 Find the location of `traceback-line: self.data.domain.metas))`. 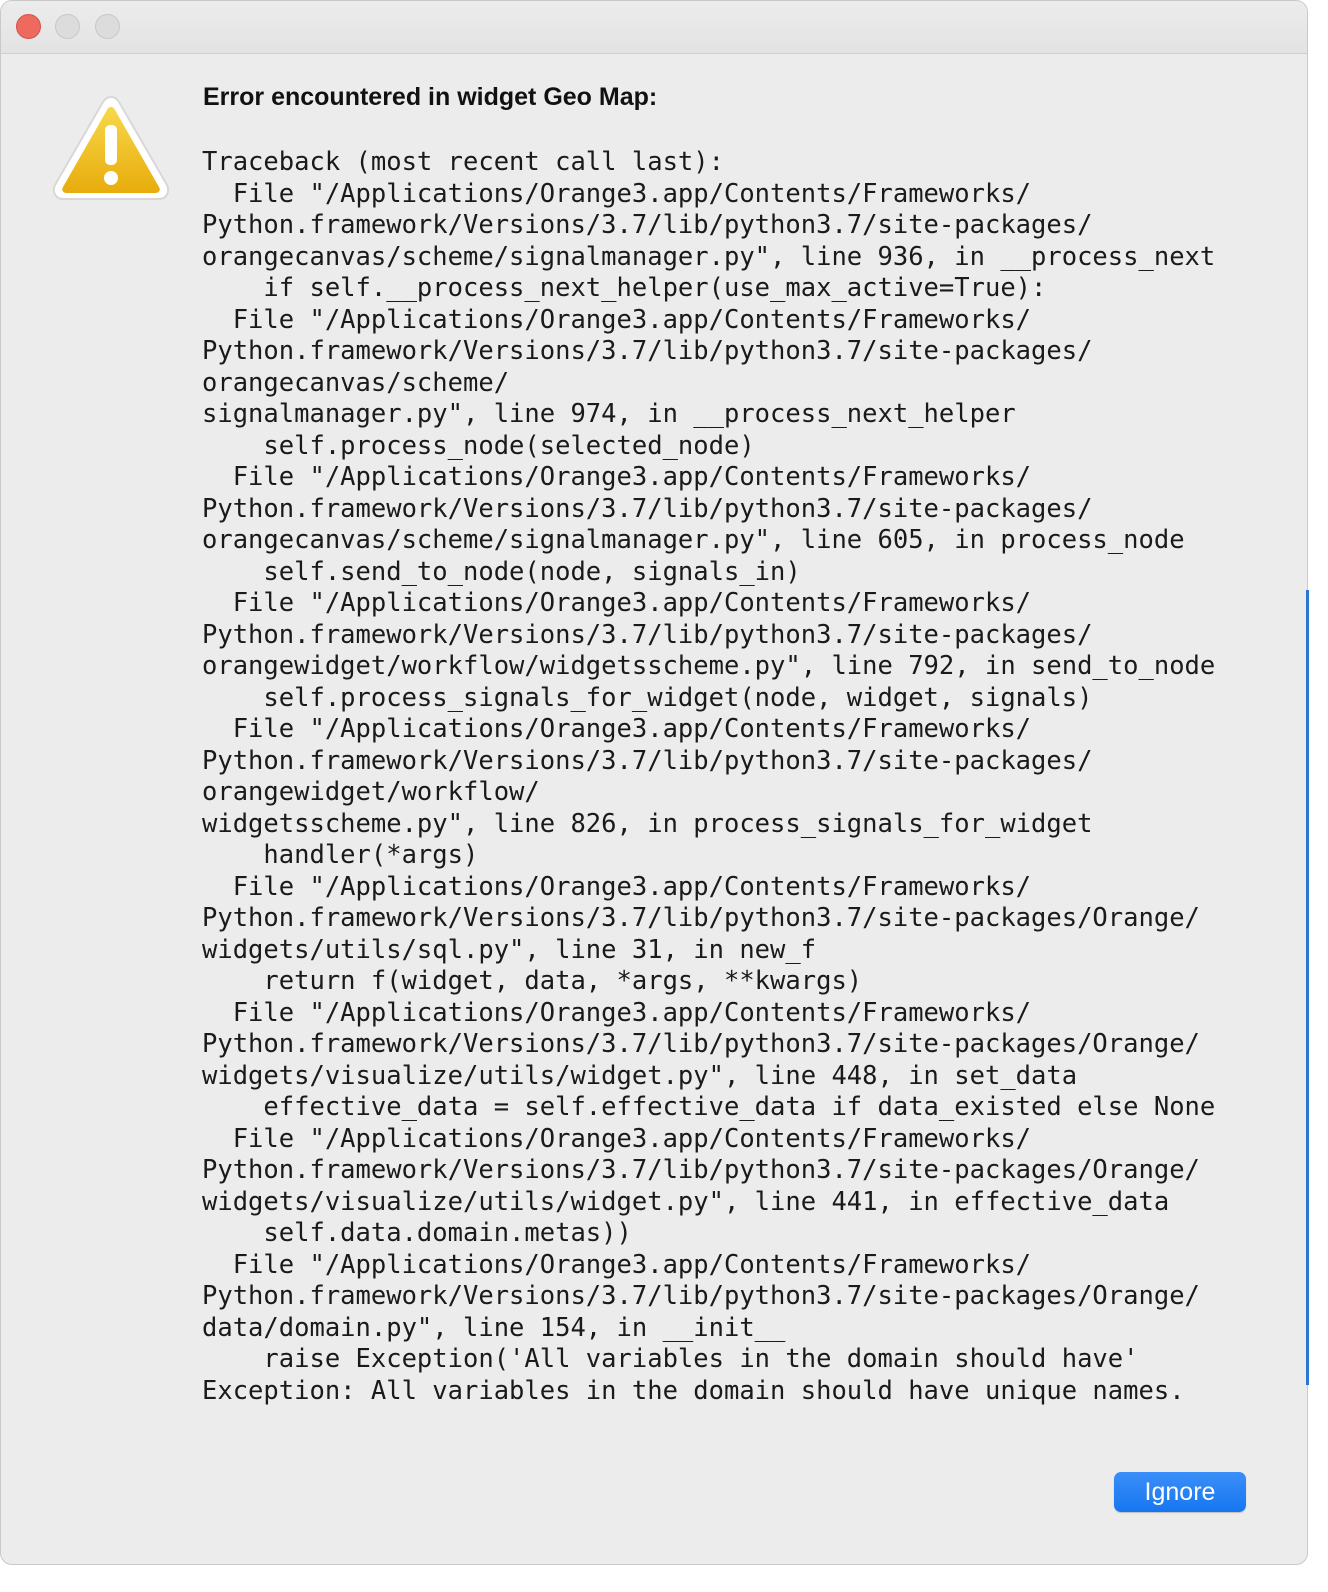

traceback-line: self.data.domain.metas)) is located at coordinates (417, 1233).